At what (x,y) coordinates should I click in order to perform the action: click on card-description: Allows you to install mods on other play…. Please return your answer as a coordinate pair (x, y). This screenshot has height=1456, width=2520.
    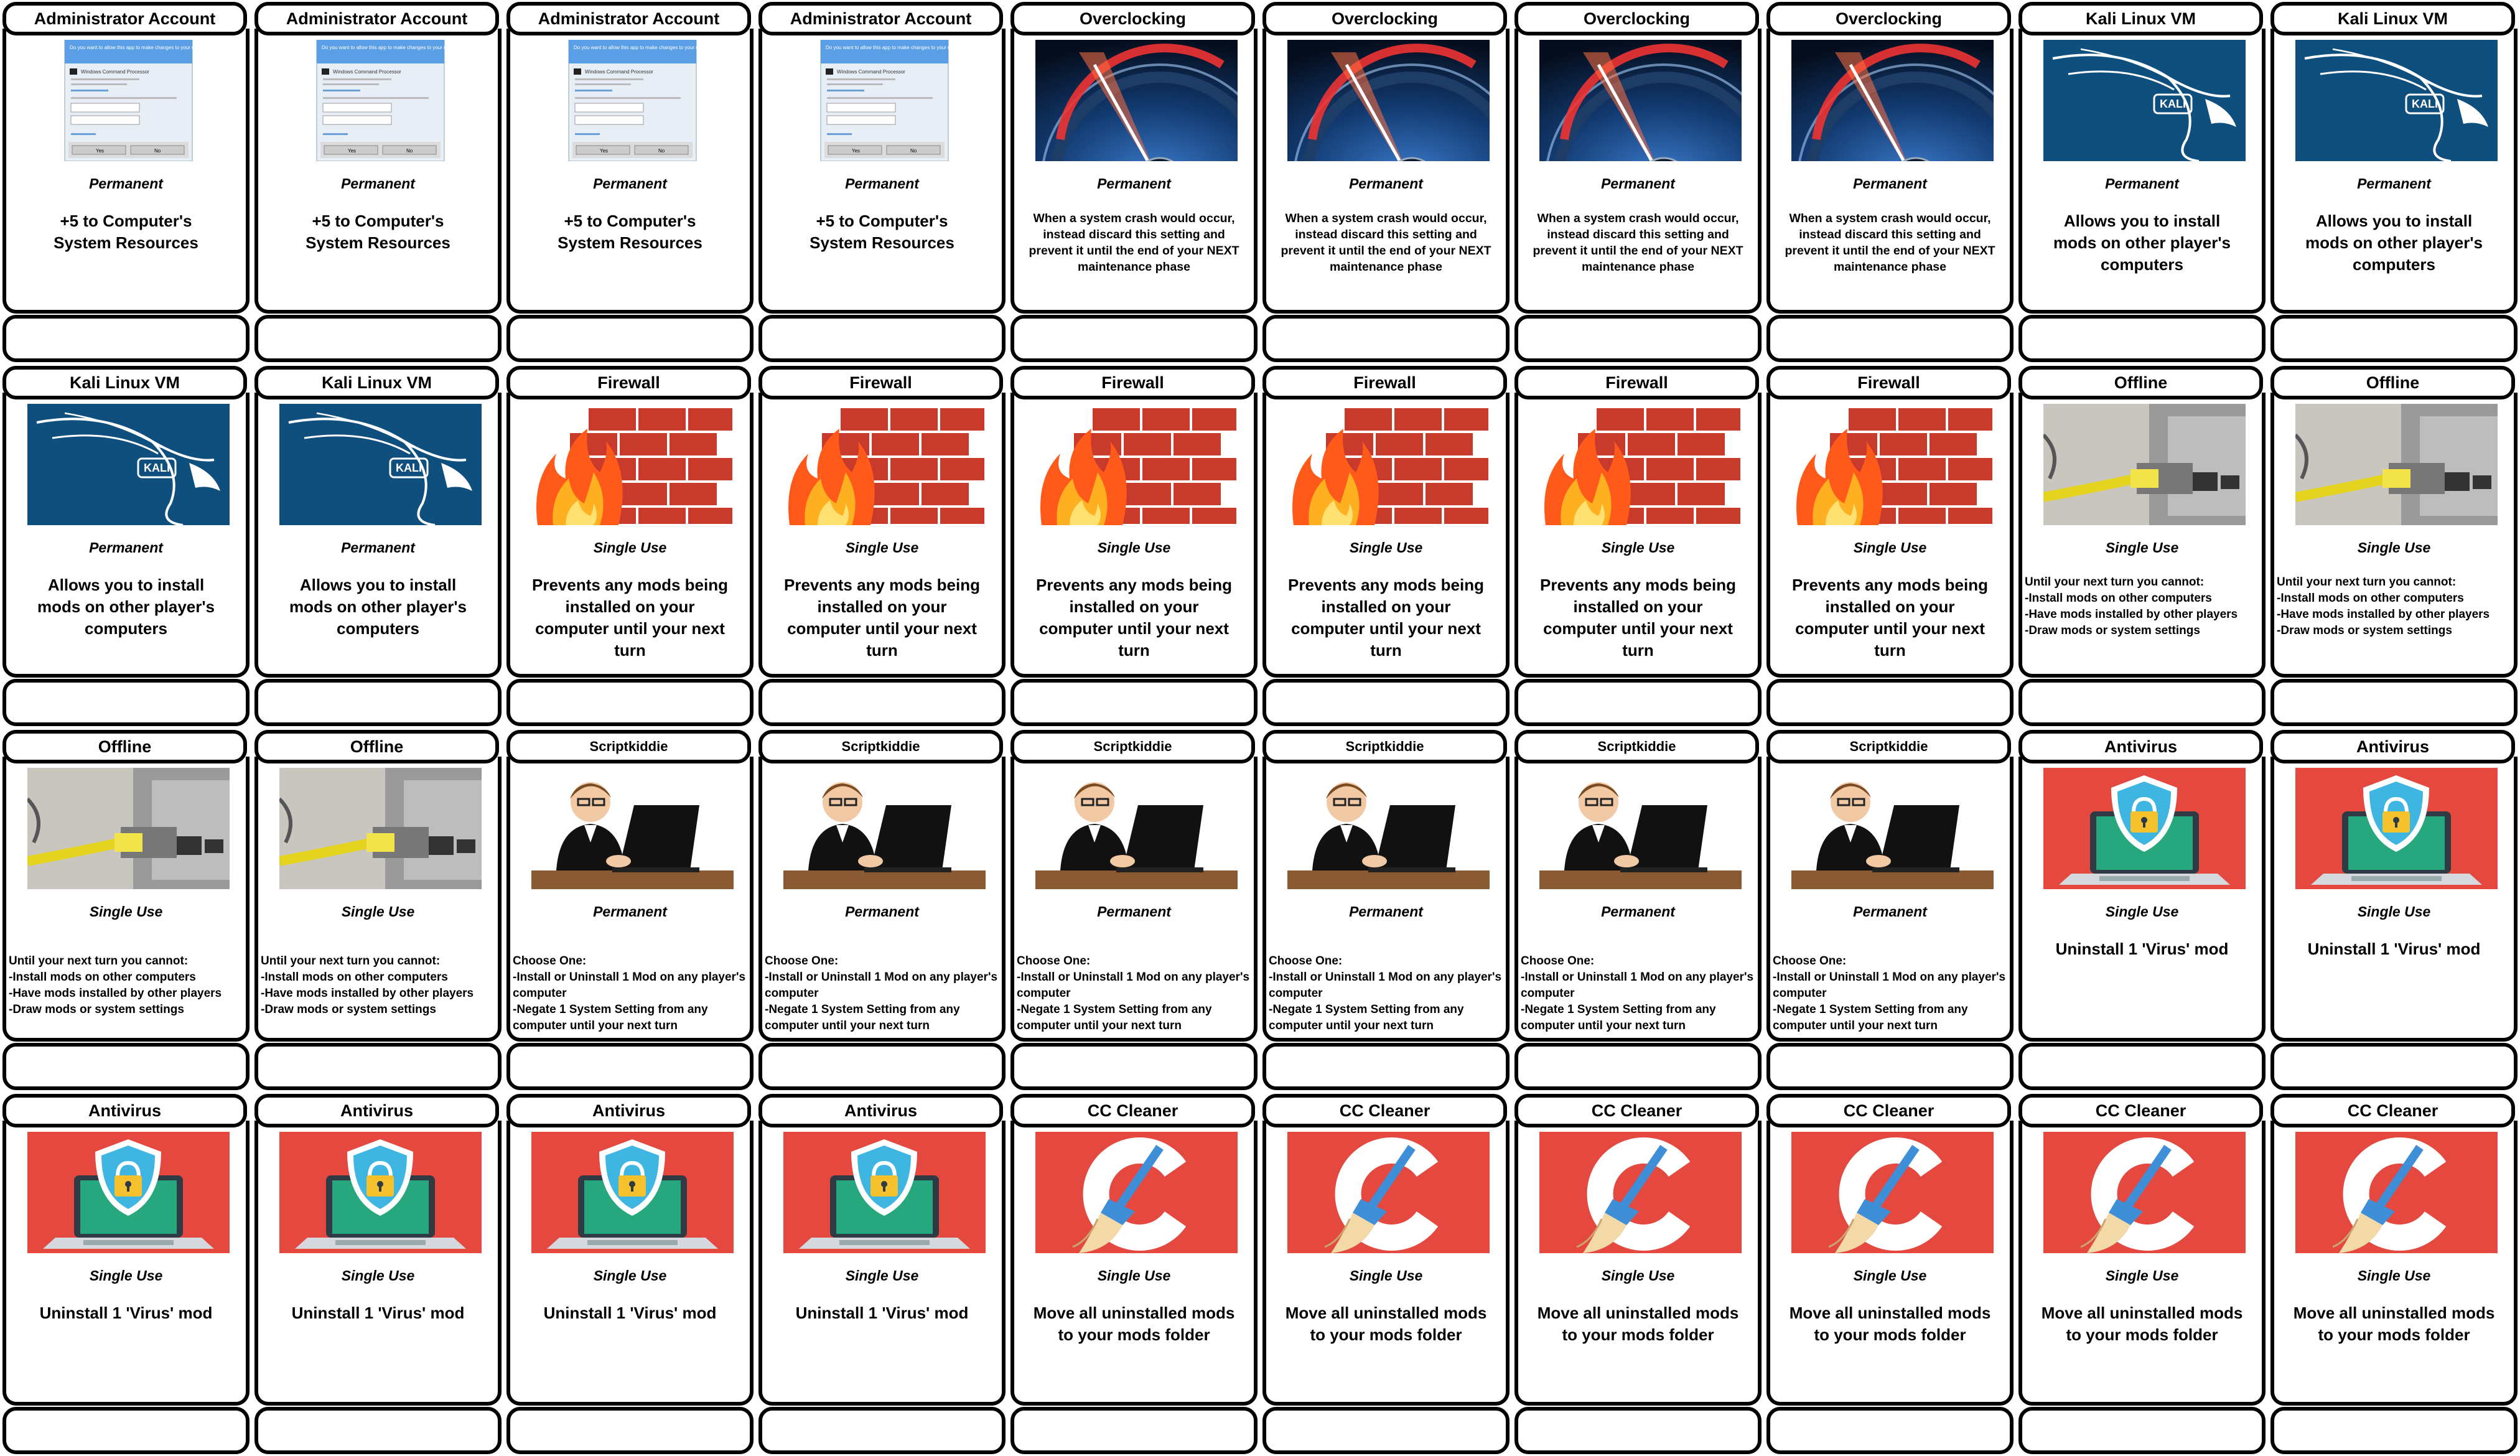
    Looking at the image, I should click on (378, 607).